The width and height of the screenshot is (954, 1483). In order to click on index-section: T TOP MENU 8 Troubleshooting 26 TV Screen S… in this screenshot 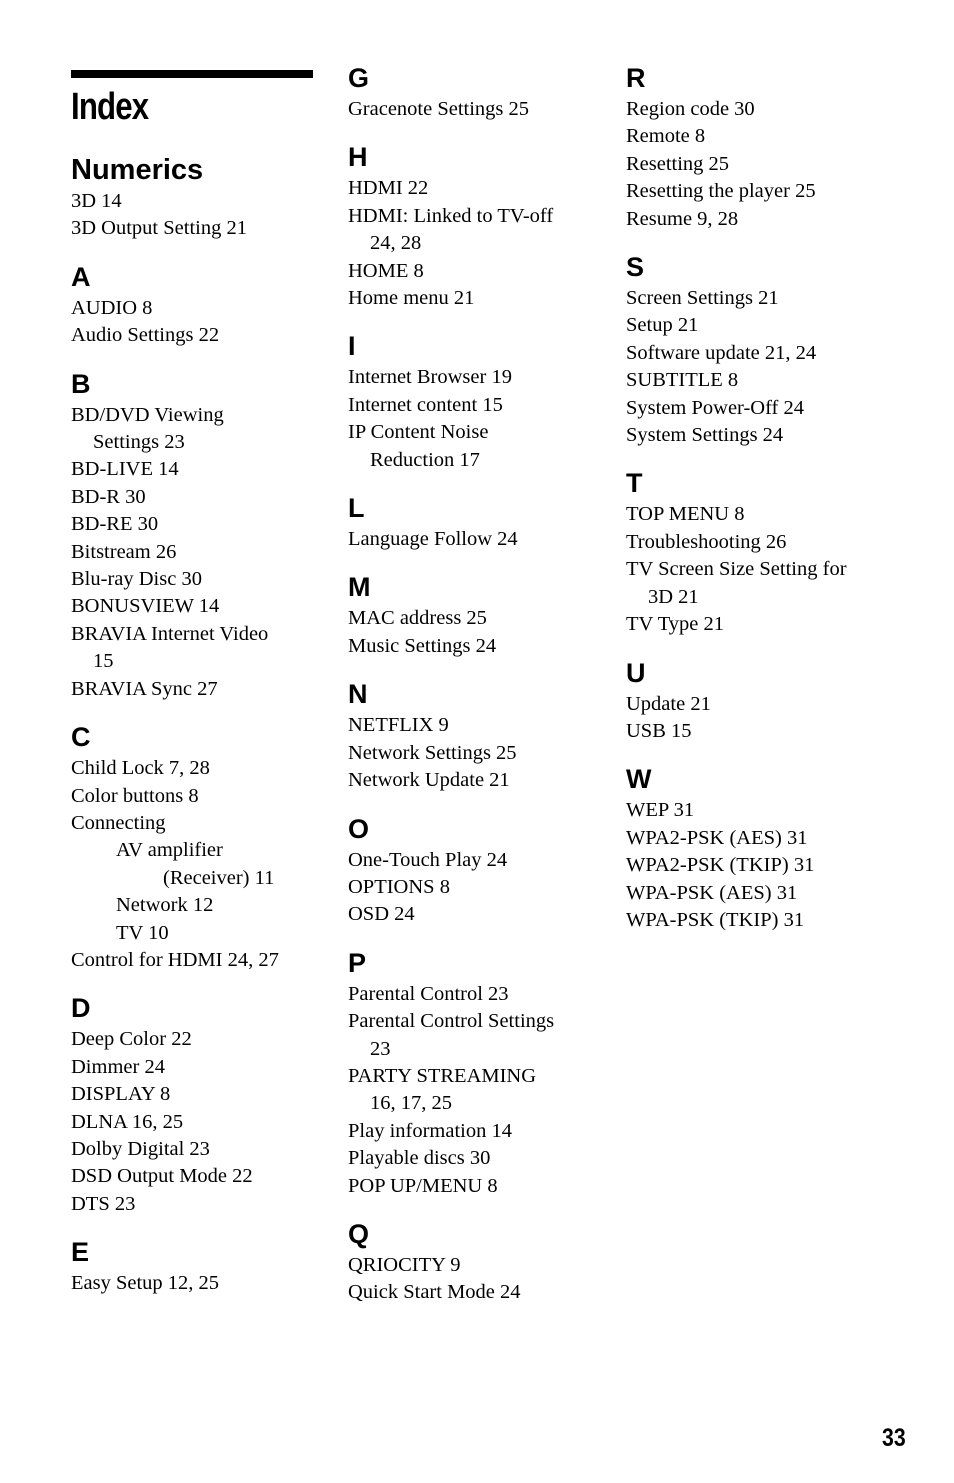, I will do `click(756, 551)`.